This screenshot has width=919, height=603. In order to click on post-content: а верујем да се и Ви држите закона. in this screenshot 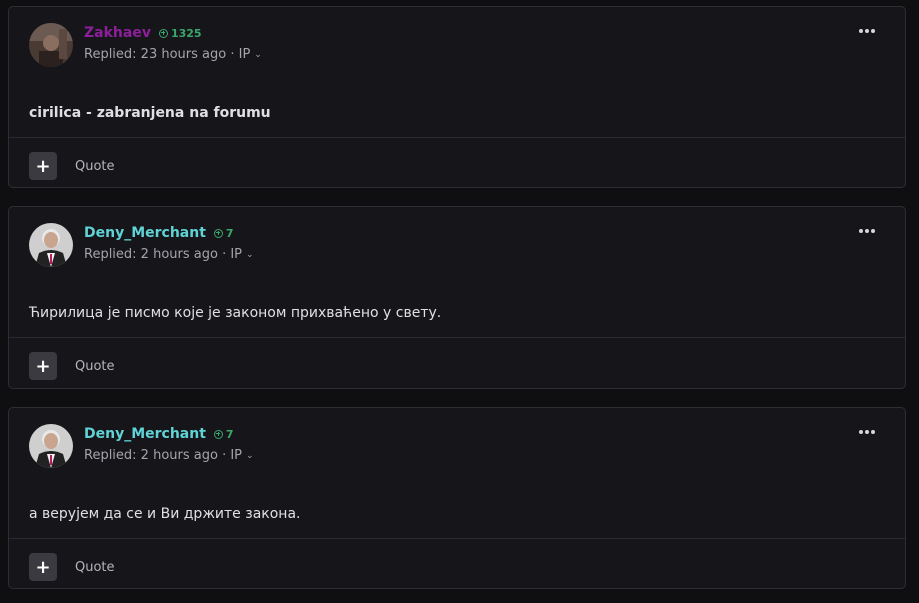, I will do `click(165, 514)`.